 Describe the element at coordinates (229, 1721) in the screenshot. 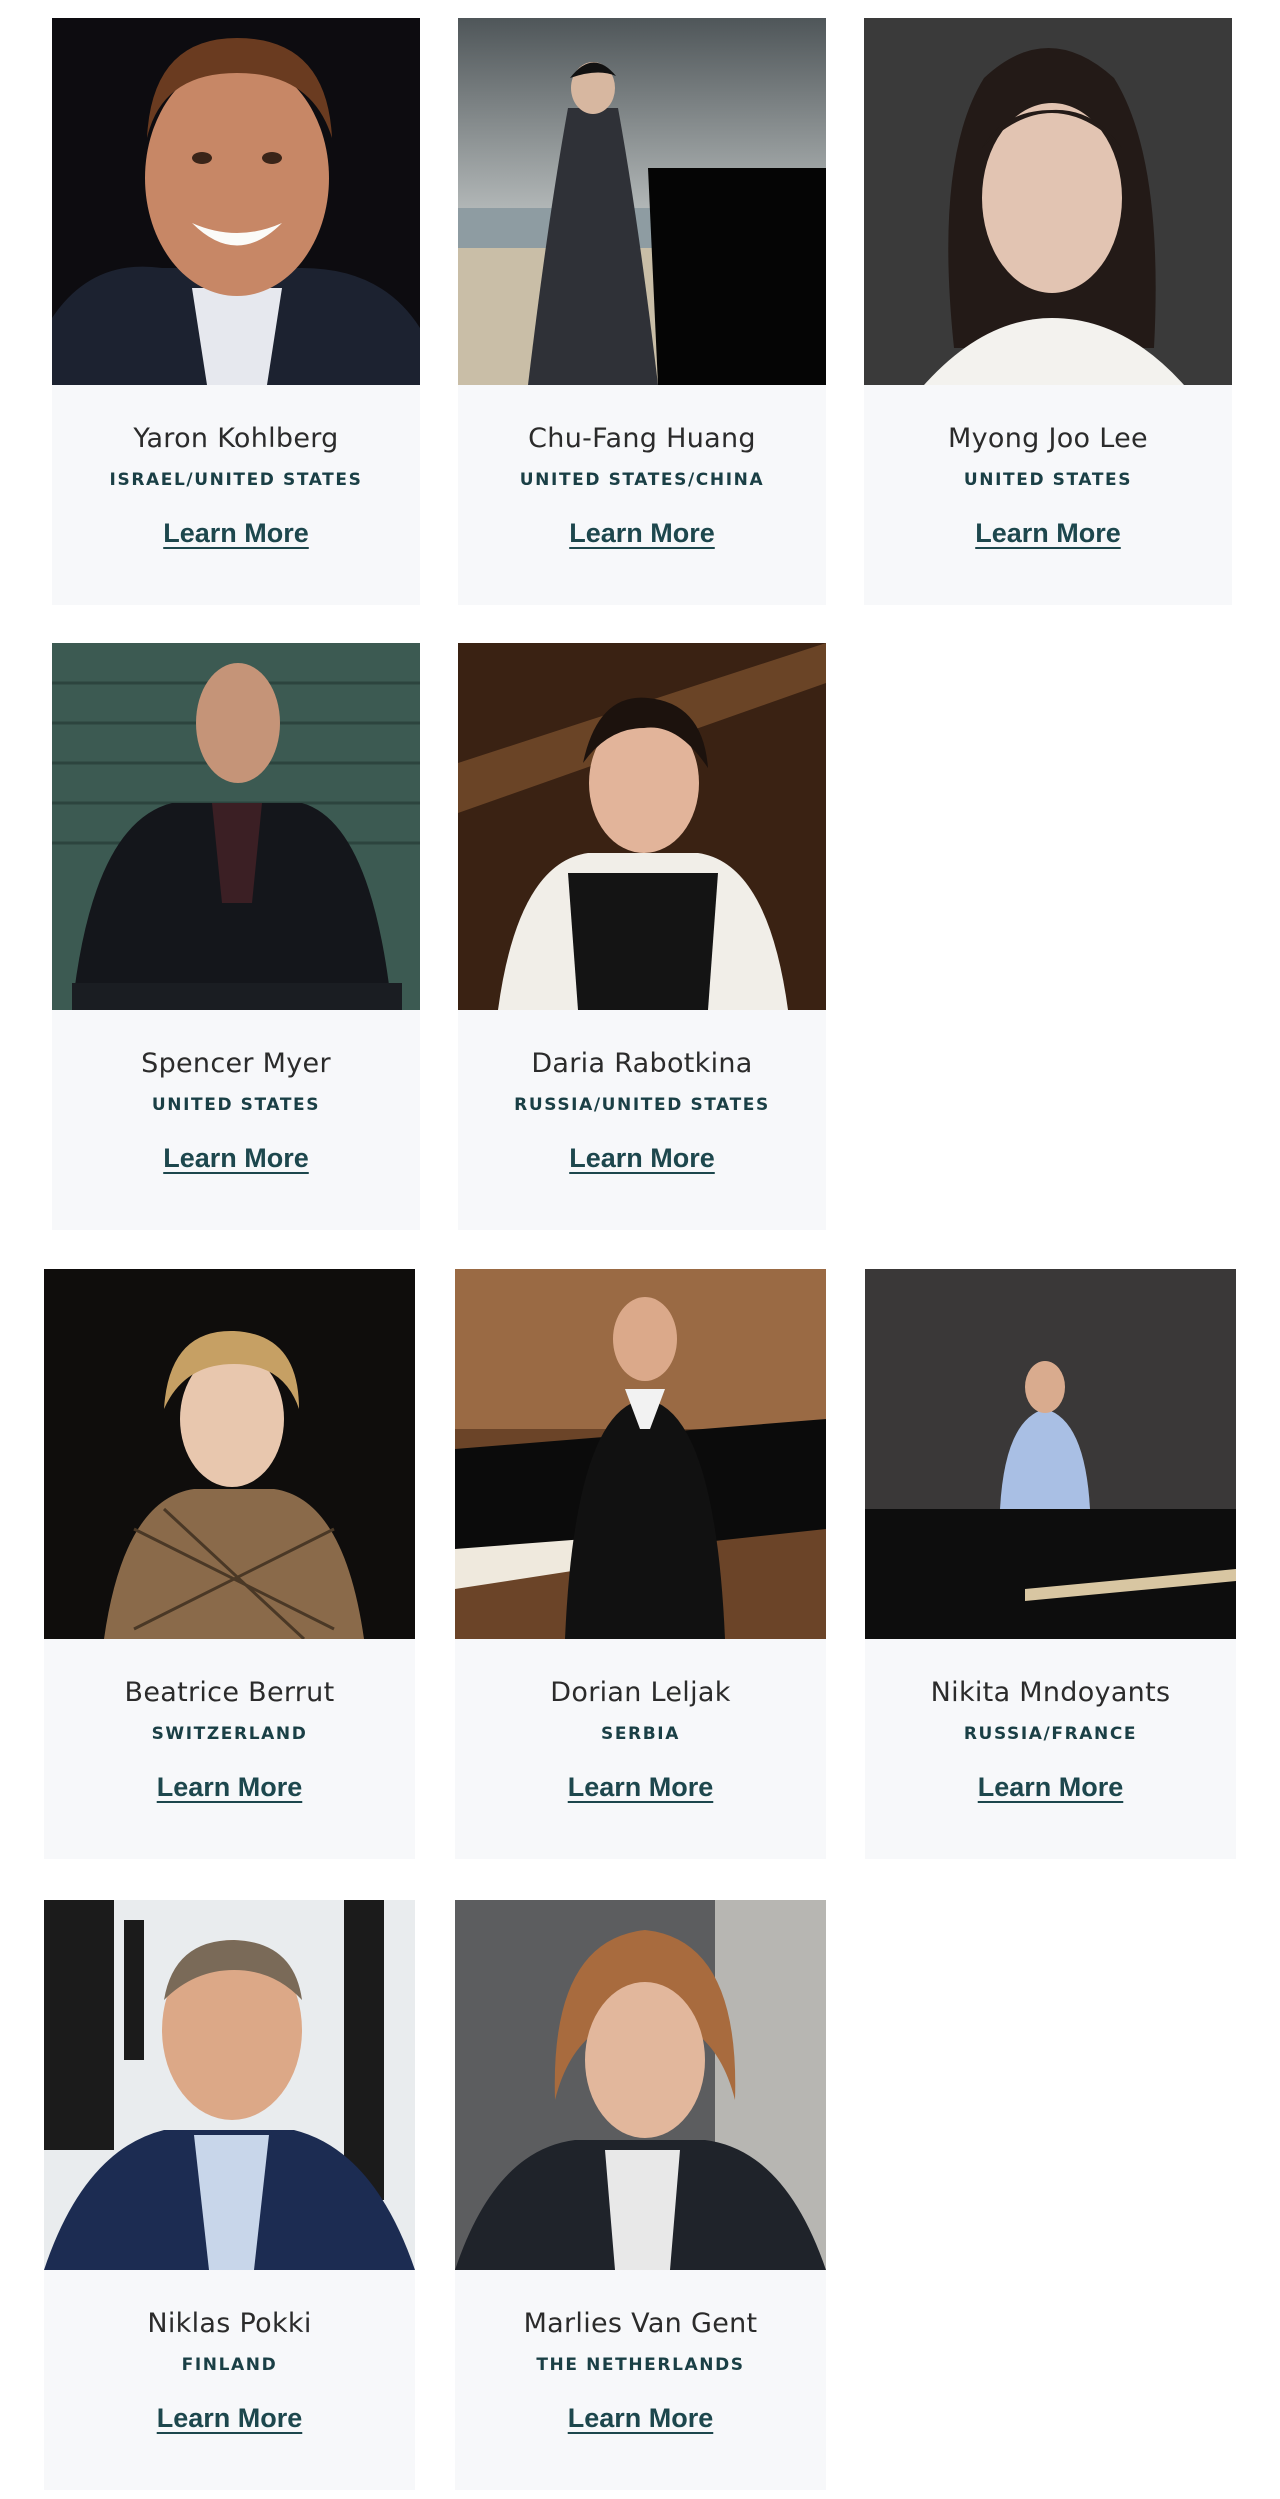

I see `artist-info: Beatrice Berrut SWITZERLAND Learn More` at that location.